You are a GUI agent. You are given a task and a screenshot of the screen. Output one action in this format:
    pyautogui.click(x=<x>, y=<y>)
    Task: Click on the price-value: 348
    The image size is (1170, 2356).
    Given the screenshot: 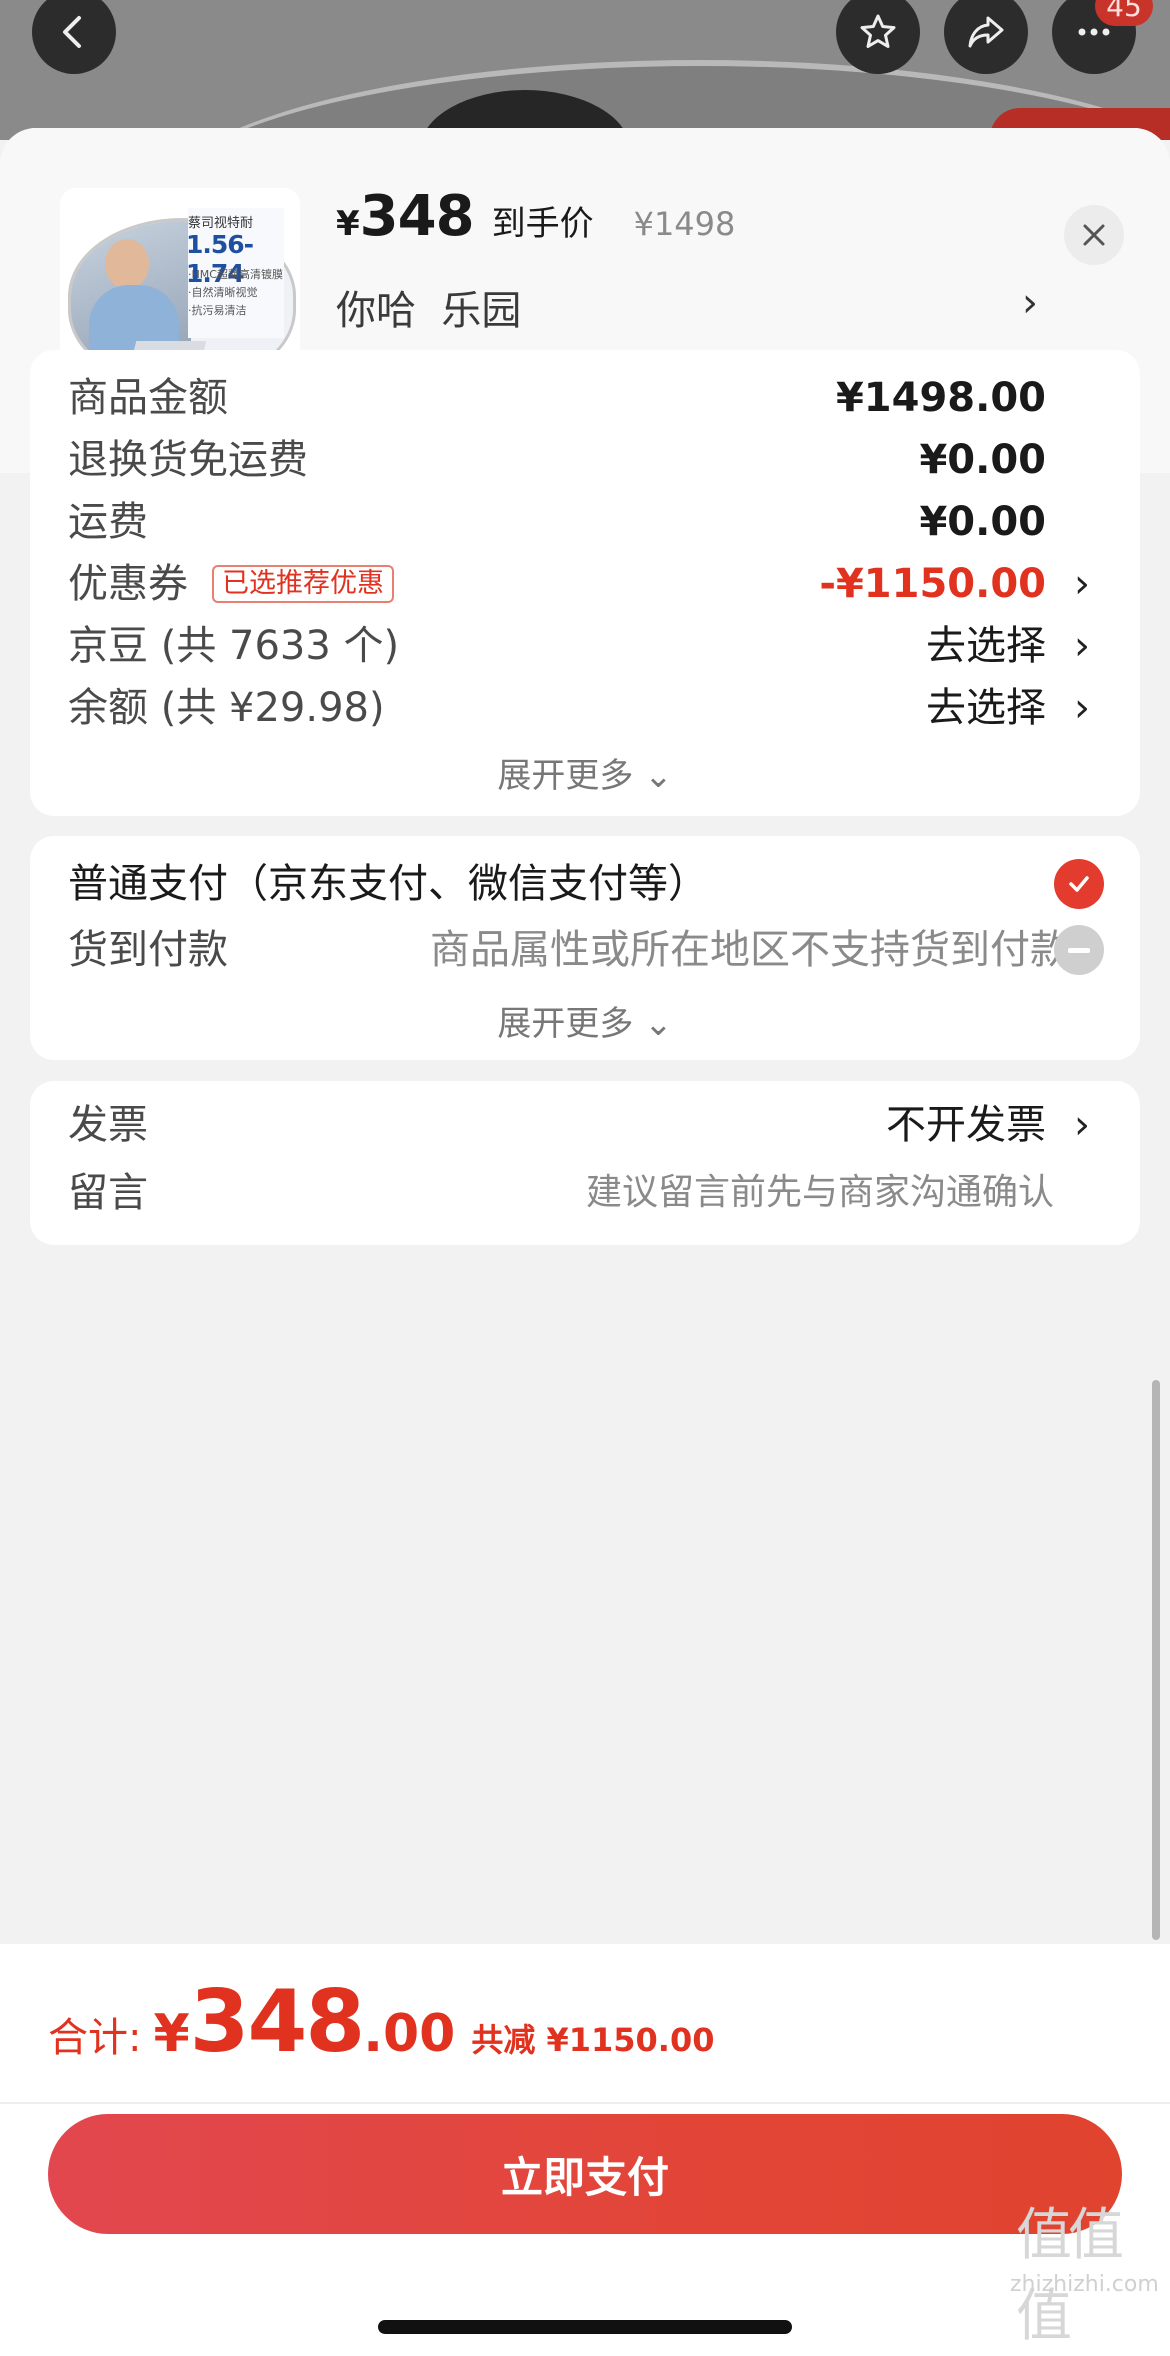 What is the action you would take?
    pyautogui.click(x=417, y=216)
    